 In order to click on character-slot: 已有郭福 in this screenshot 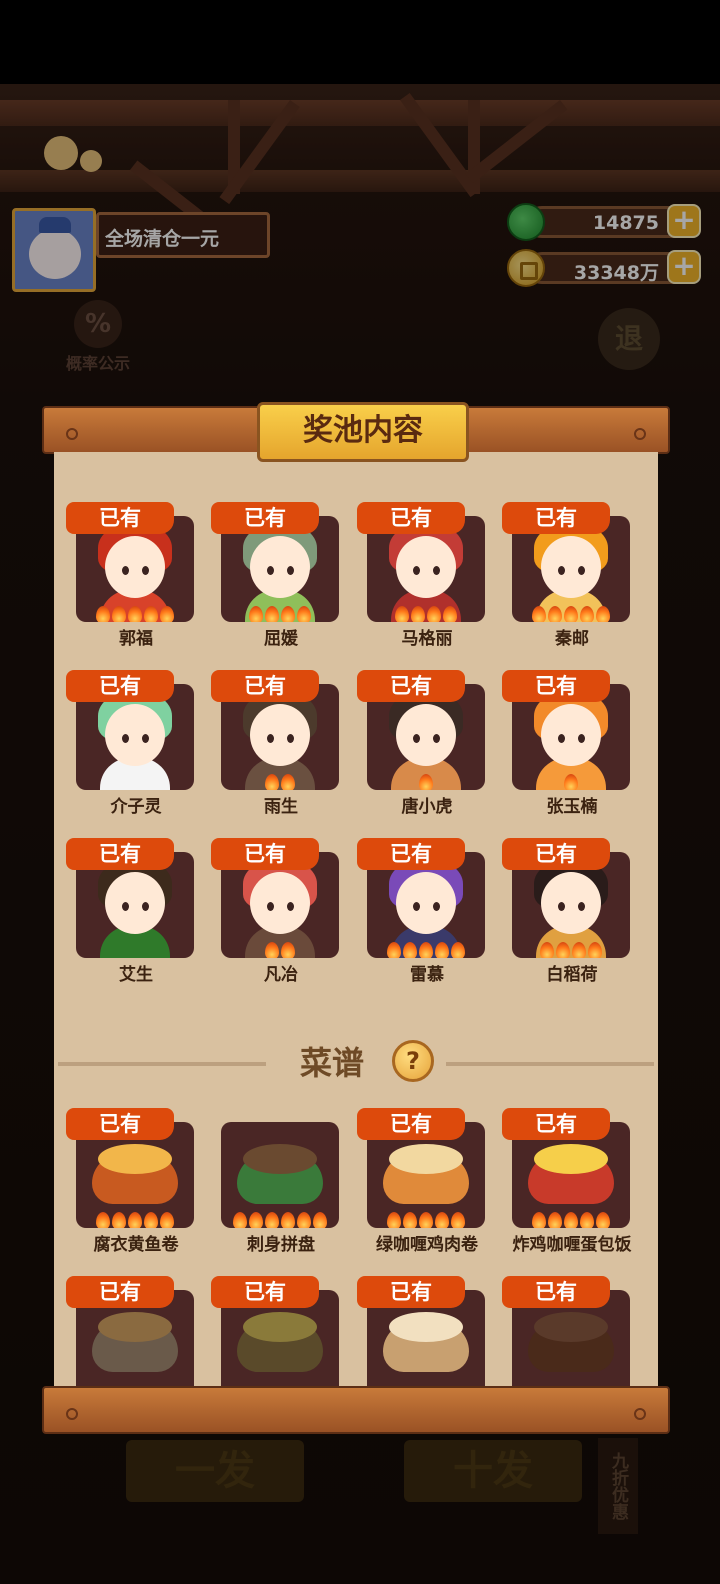, I will do `click(131, 575)`.